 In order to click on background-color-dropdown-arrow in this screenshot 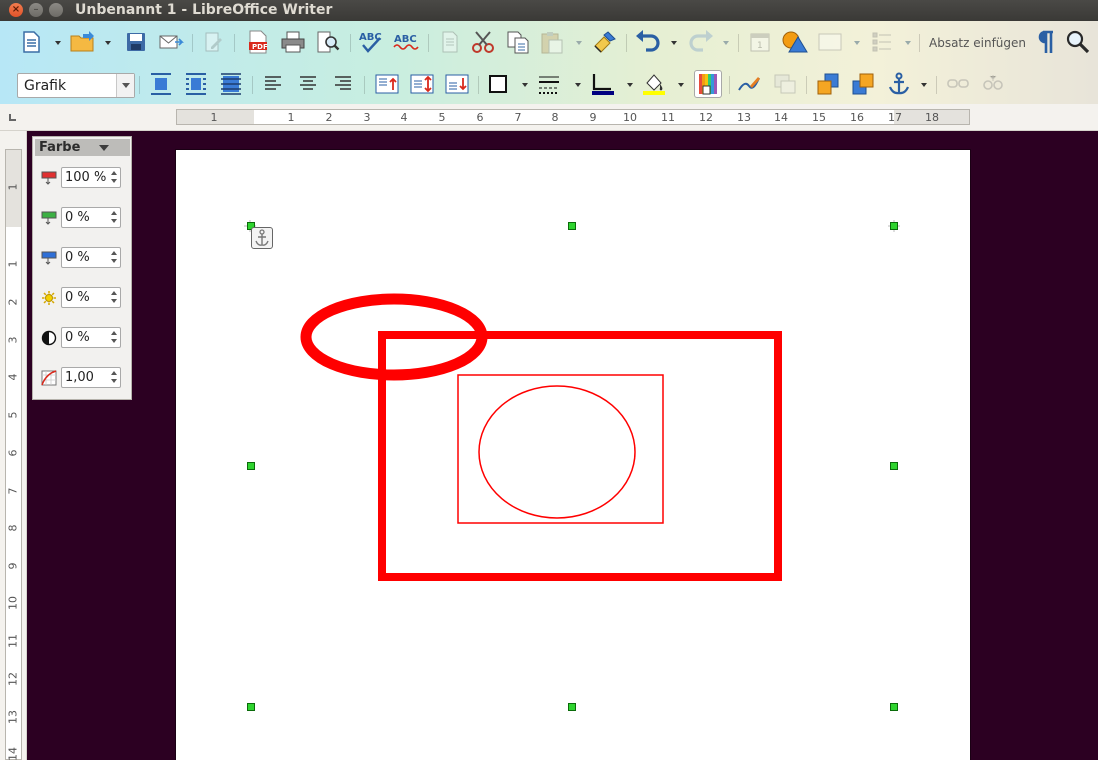, I will do `click(681, 85)`.